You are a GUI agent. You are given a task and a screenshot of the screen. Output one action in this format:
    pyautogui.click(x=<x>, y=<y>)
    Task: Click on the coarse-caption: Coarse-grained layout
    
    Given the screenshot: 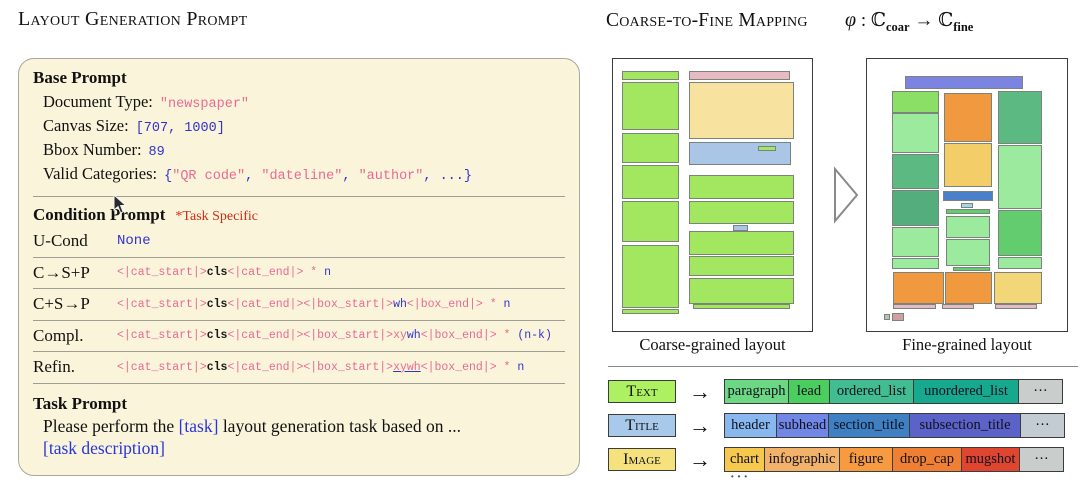 What is the action you would take?
    pyautogui.click(x=712, y=344)
    